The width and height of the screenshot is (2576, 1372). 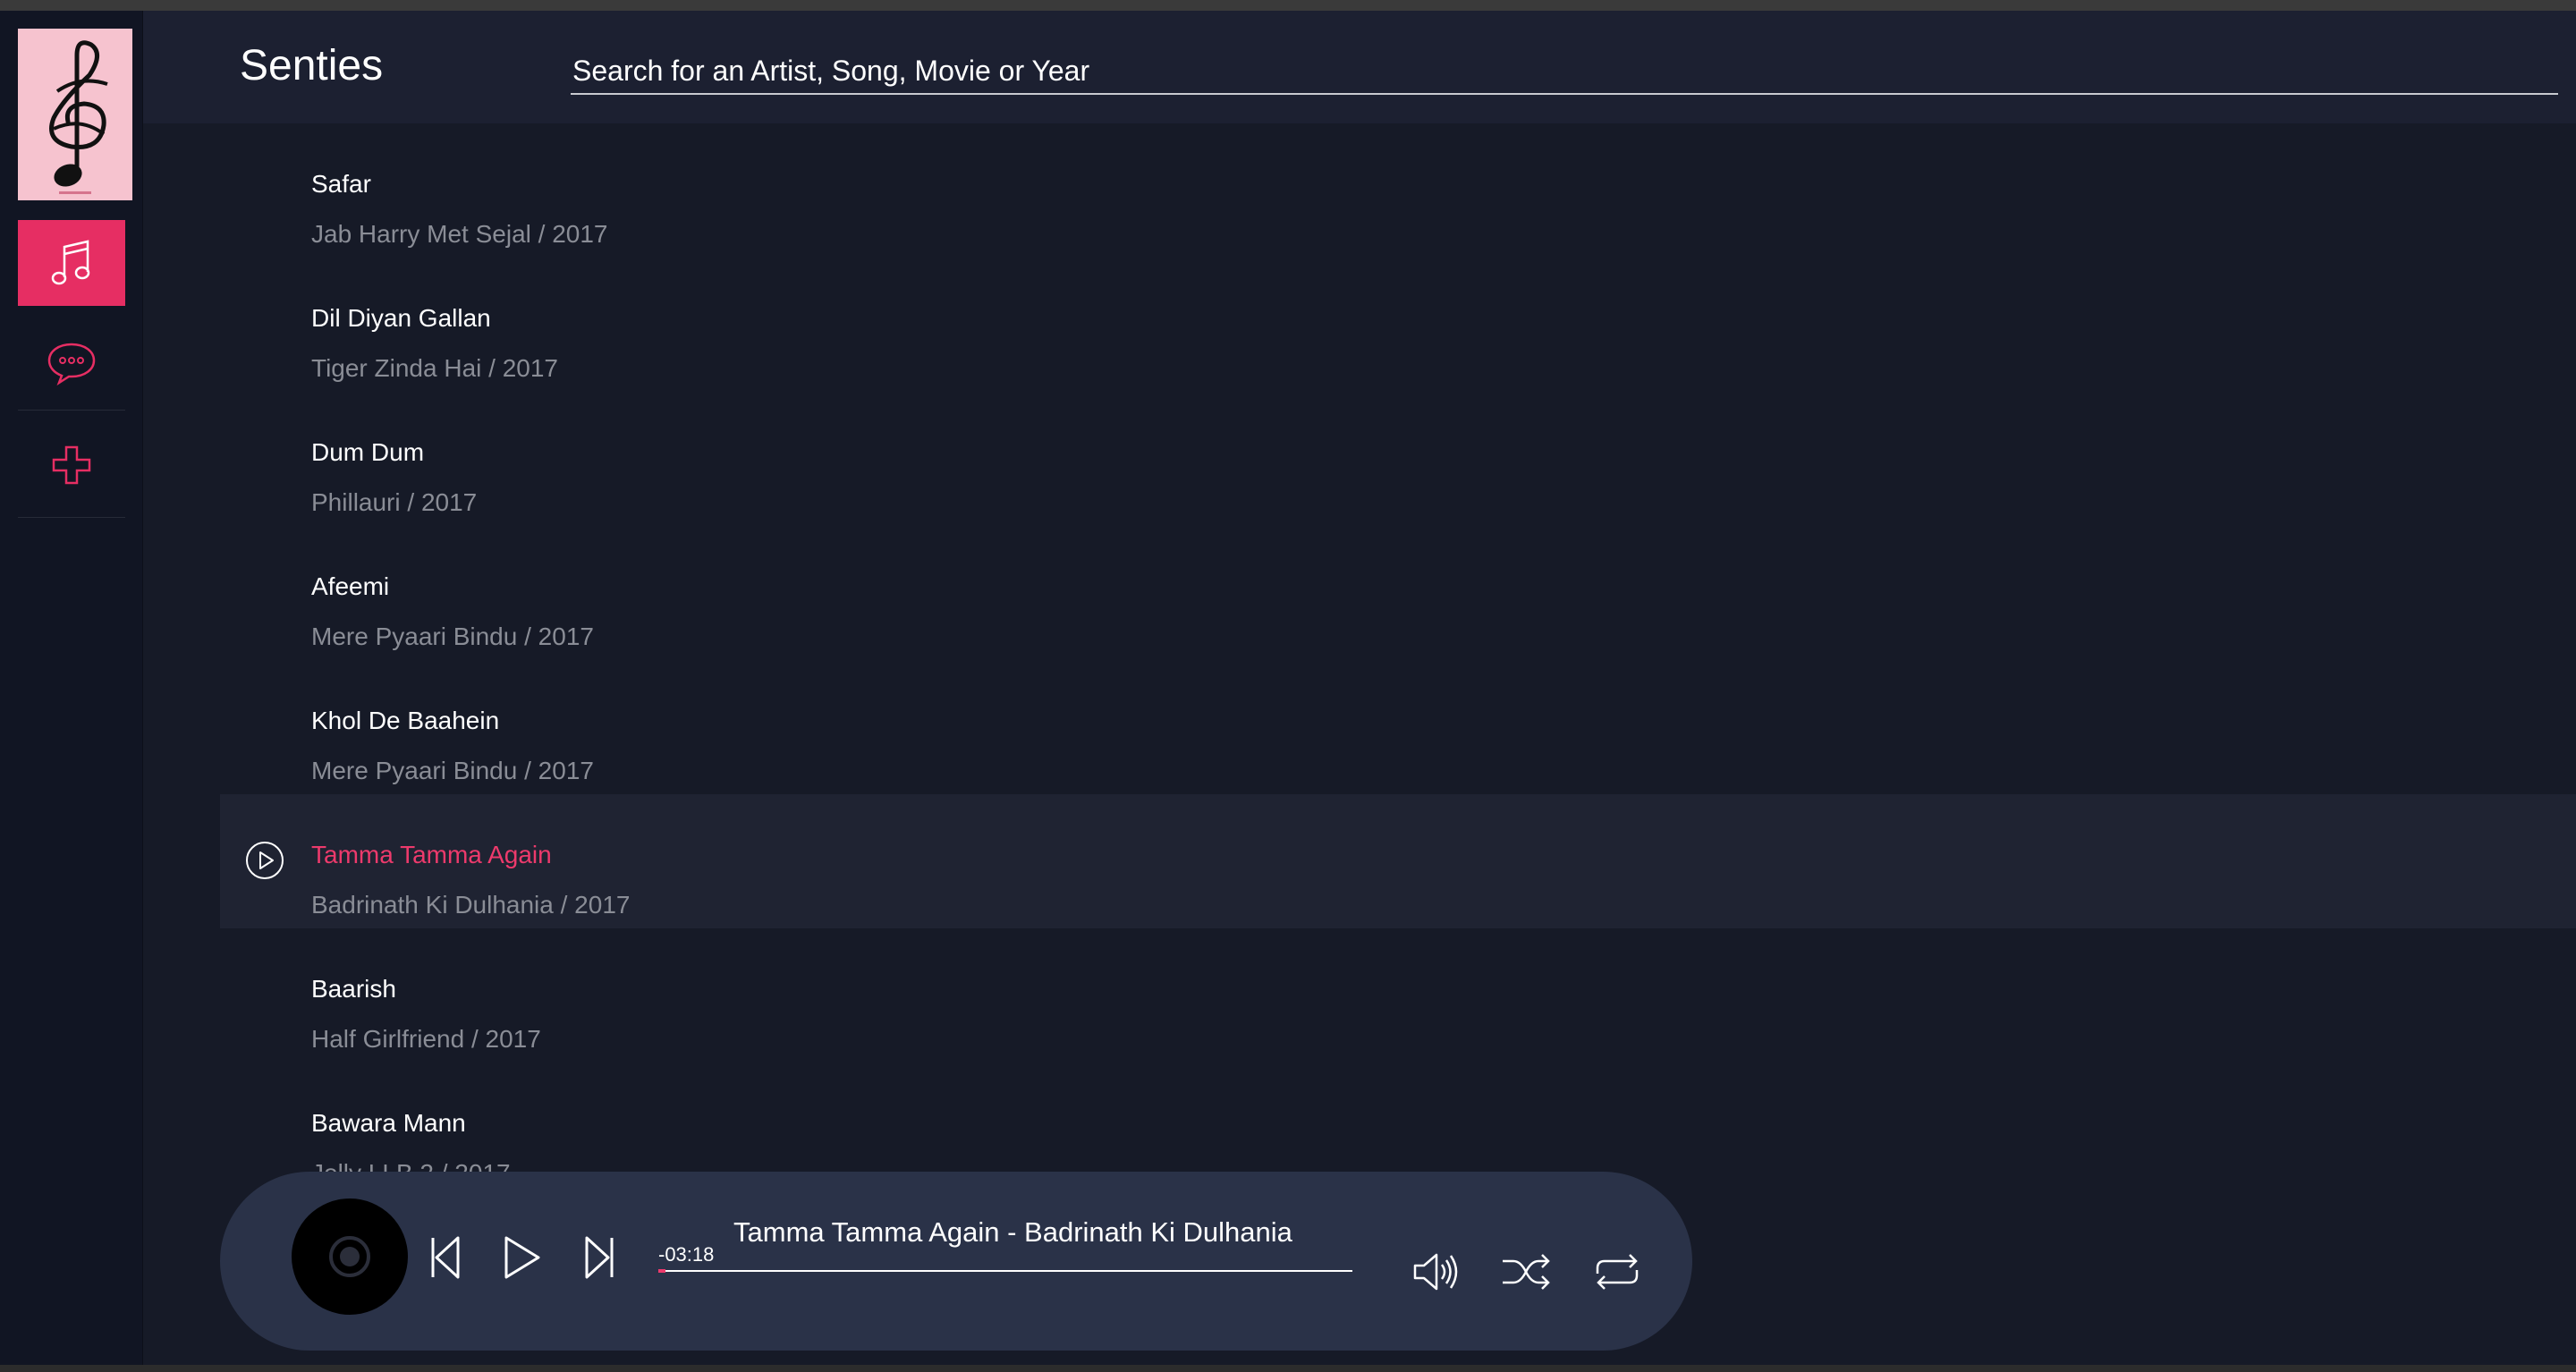 What do you see at coordinates (1398, 190) in the screenshot?
I see `list-item: Safar Jab Harry Met Sejal / 2017` at bounding box center [1398, 190].